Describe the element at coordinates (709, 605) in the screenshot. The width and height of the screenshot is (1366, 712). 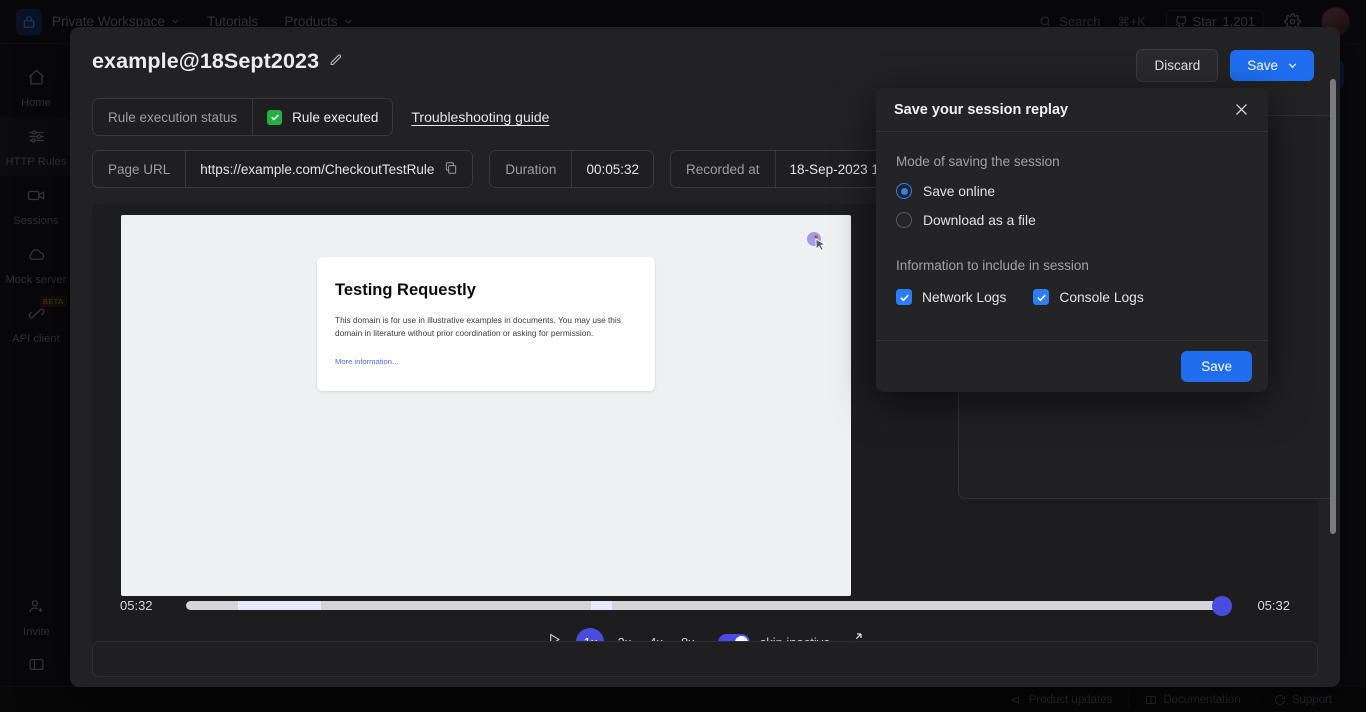
I see `player-seek-track` at that location.